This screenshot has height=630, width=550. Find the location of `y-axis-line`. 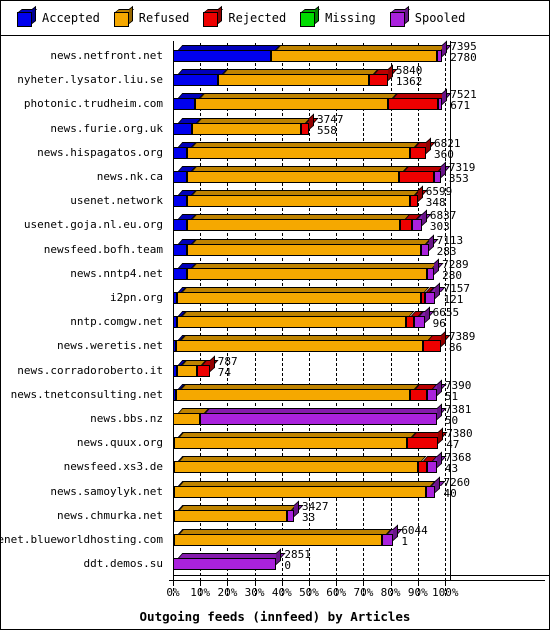

y-axis-line is located at coordinates (173, 311).